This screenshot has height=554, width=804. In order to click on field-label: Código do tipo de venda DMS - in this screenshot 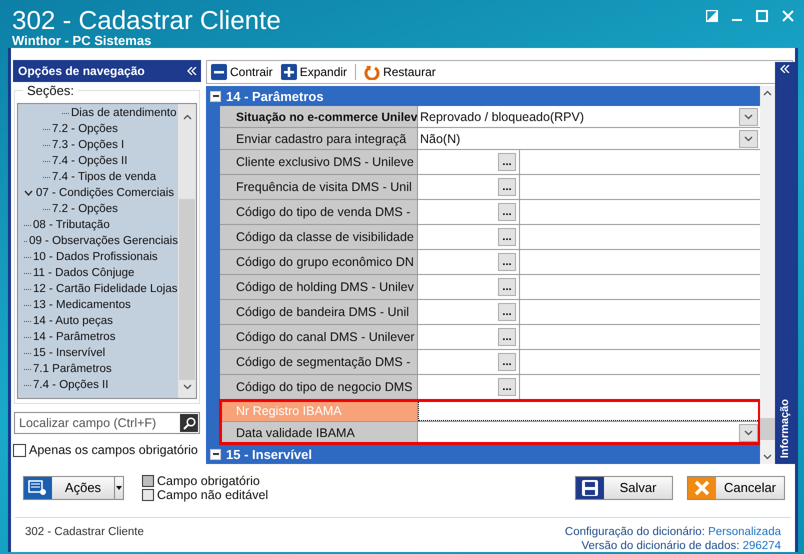, I will do `click(319, 212)`.